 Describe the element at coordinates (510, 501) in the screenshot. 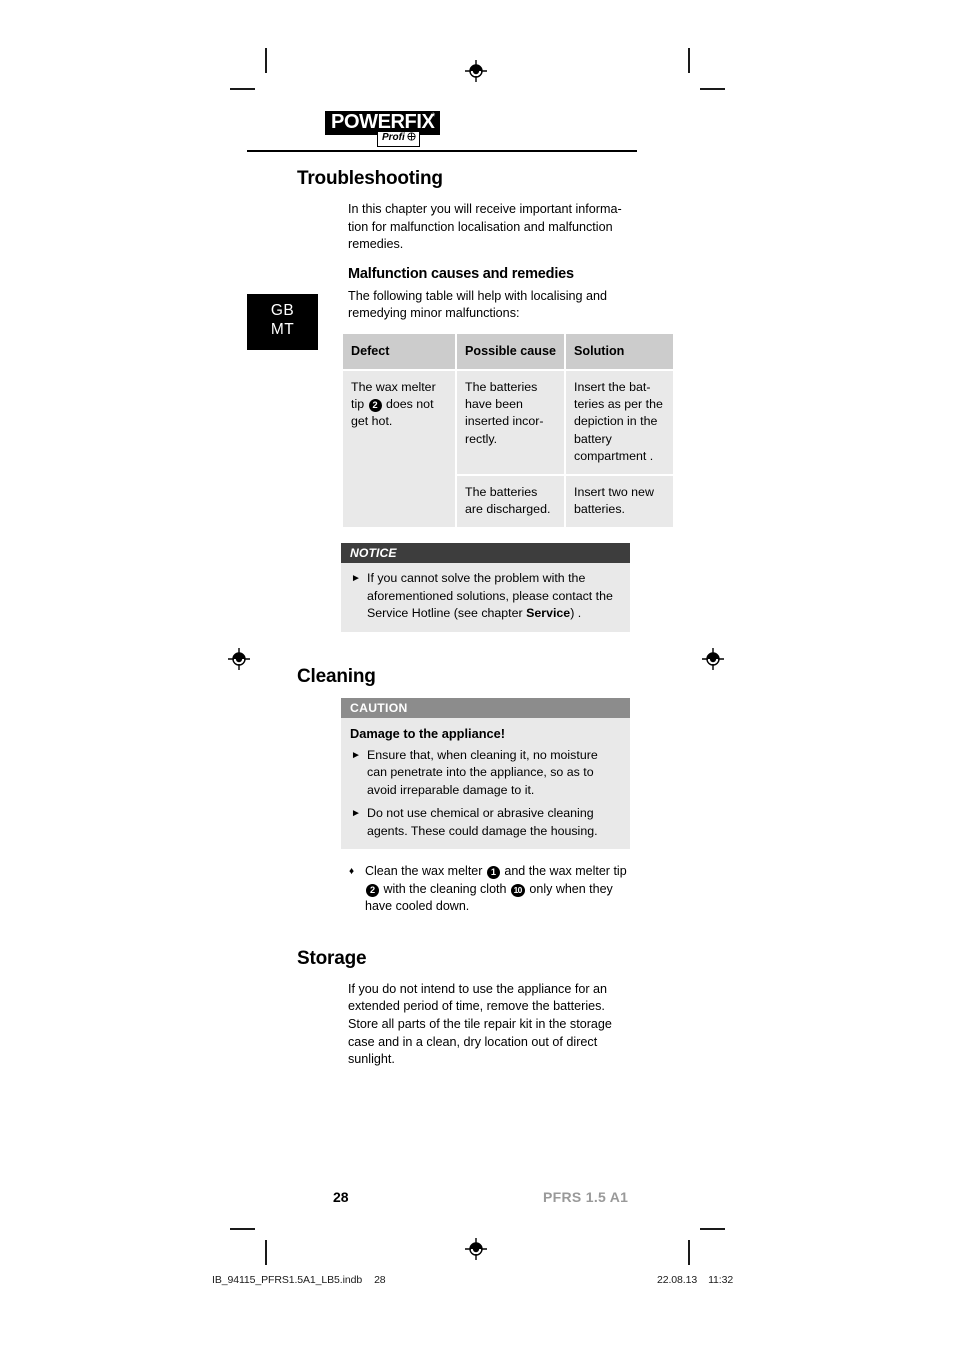

I see `table-cell-cause: The batteries are discharged.` at that location.